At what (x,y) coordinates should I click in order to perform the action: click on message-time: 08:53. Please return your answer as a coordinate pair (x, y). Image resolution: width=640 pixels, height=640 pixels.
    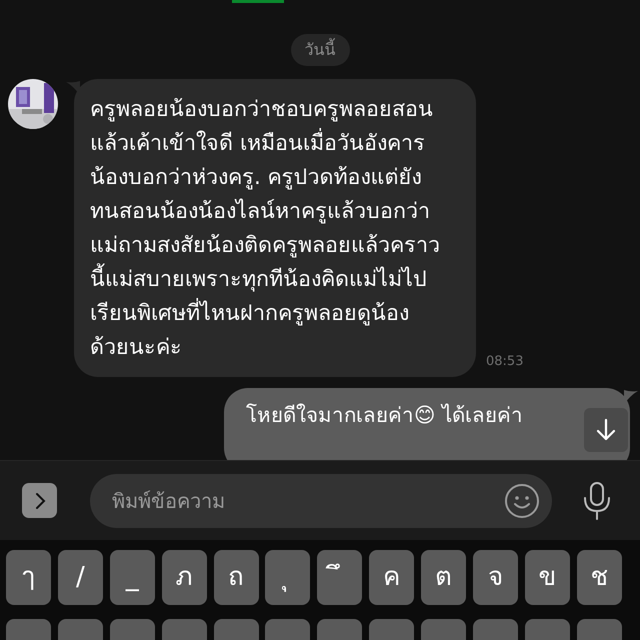
    Looking at the image, I should click on (505, 361).